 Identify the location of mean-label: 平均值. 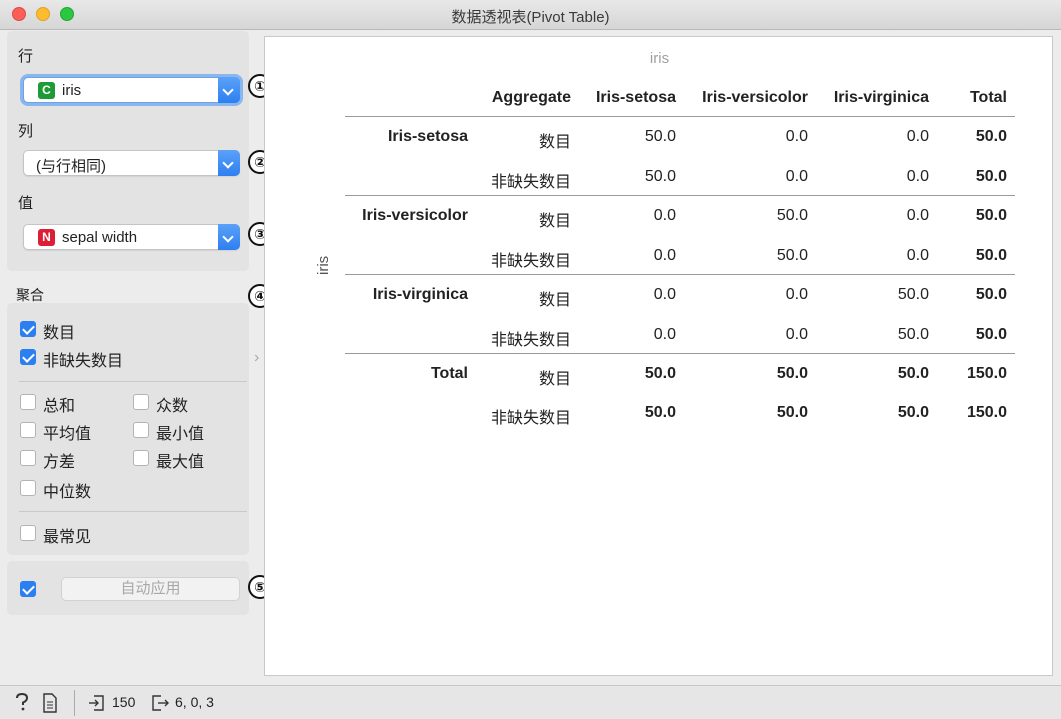
(67, 434).